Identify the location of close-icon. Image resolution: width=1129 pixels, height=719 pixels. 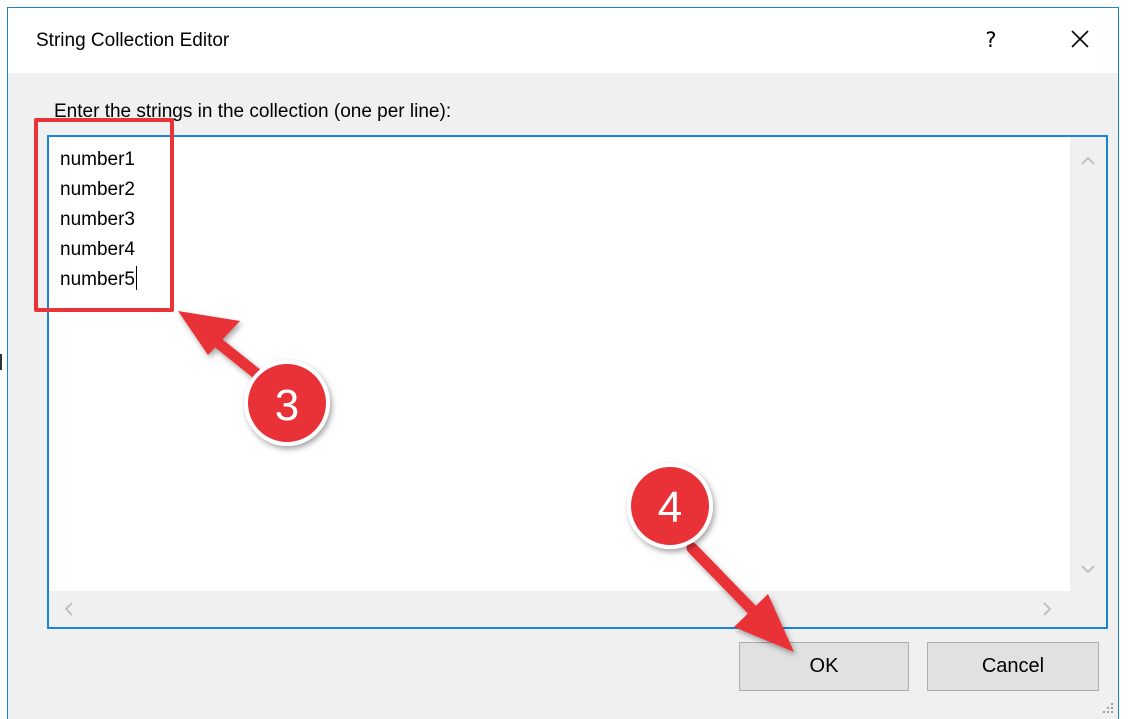
(1080, 39).